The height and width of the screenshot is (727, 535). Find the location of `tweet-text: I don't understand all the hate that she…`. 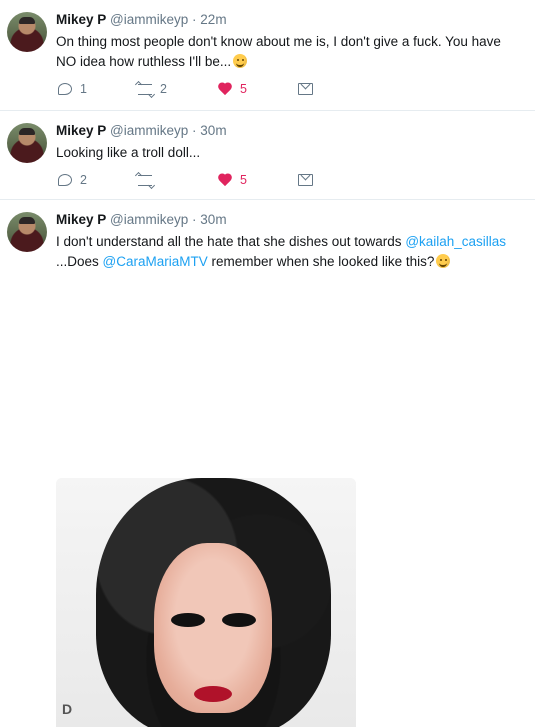

tweet-text: I don't understand all the hate that she… is located at coordinates (292, 252).